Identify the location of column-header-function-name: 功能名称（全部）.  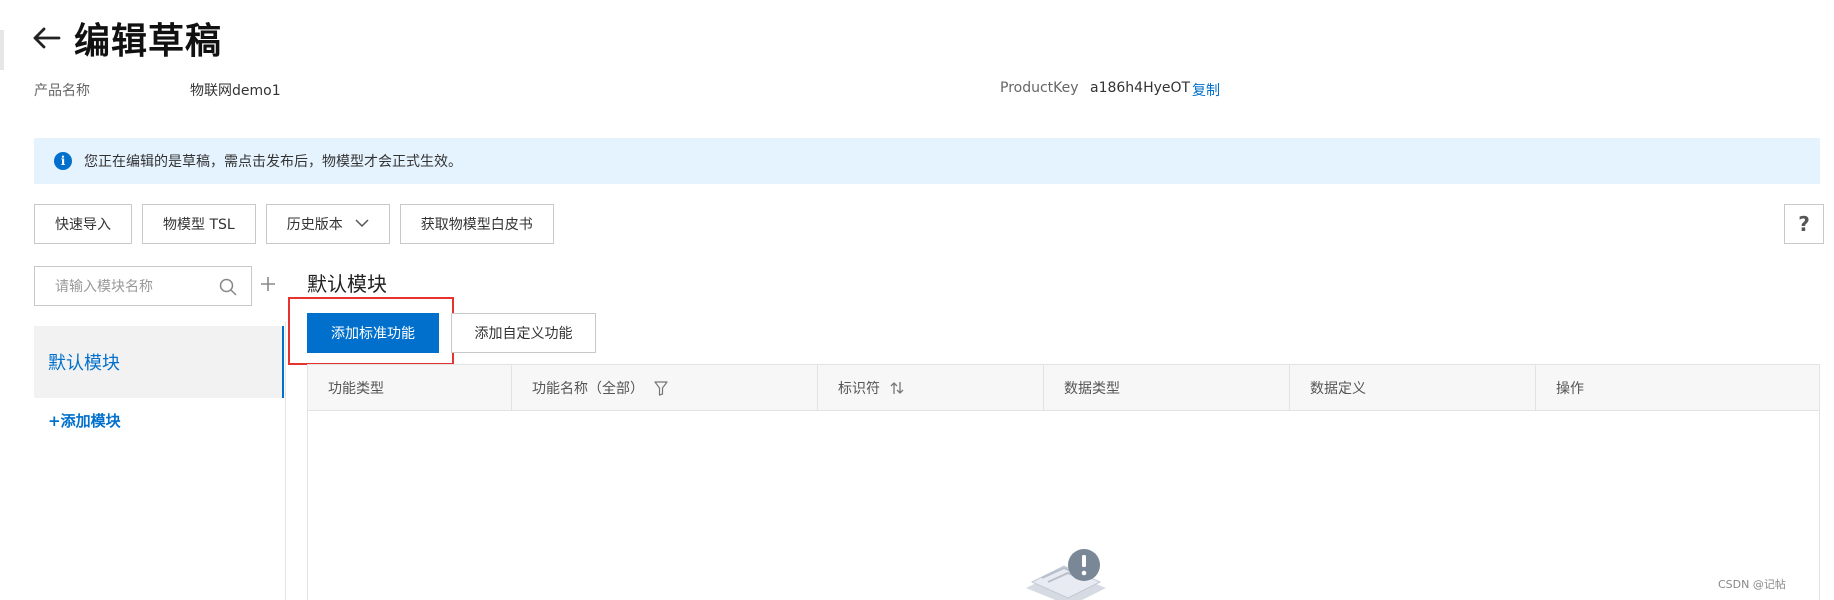
(665, 388).